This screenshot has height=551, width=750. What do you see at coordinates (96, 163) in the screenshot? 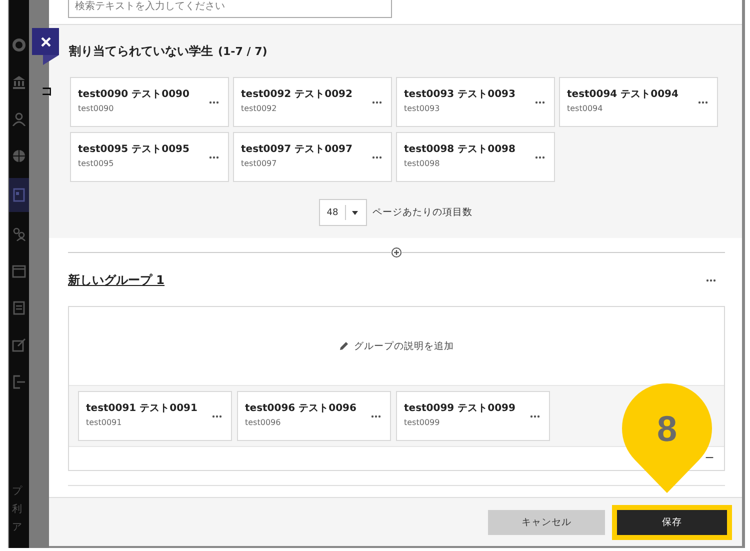
I see `student-id: test0095` at bounding box center [96, 163].